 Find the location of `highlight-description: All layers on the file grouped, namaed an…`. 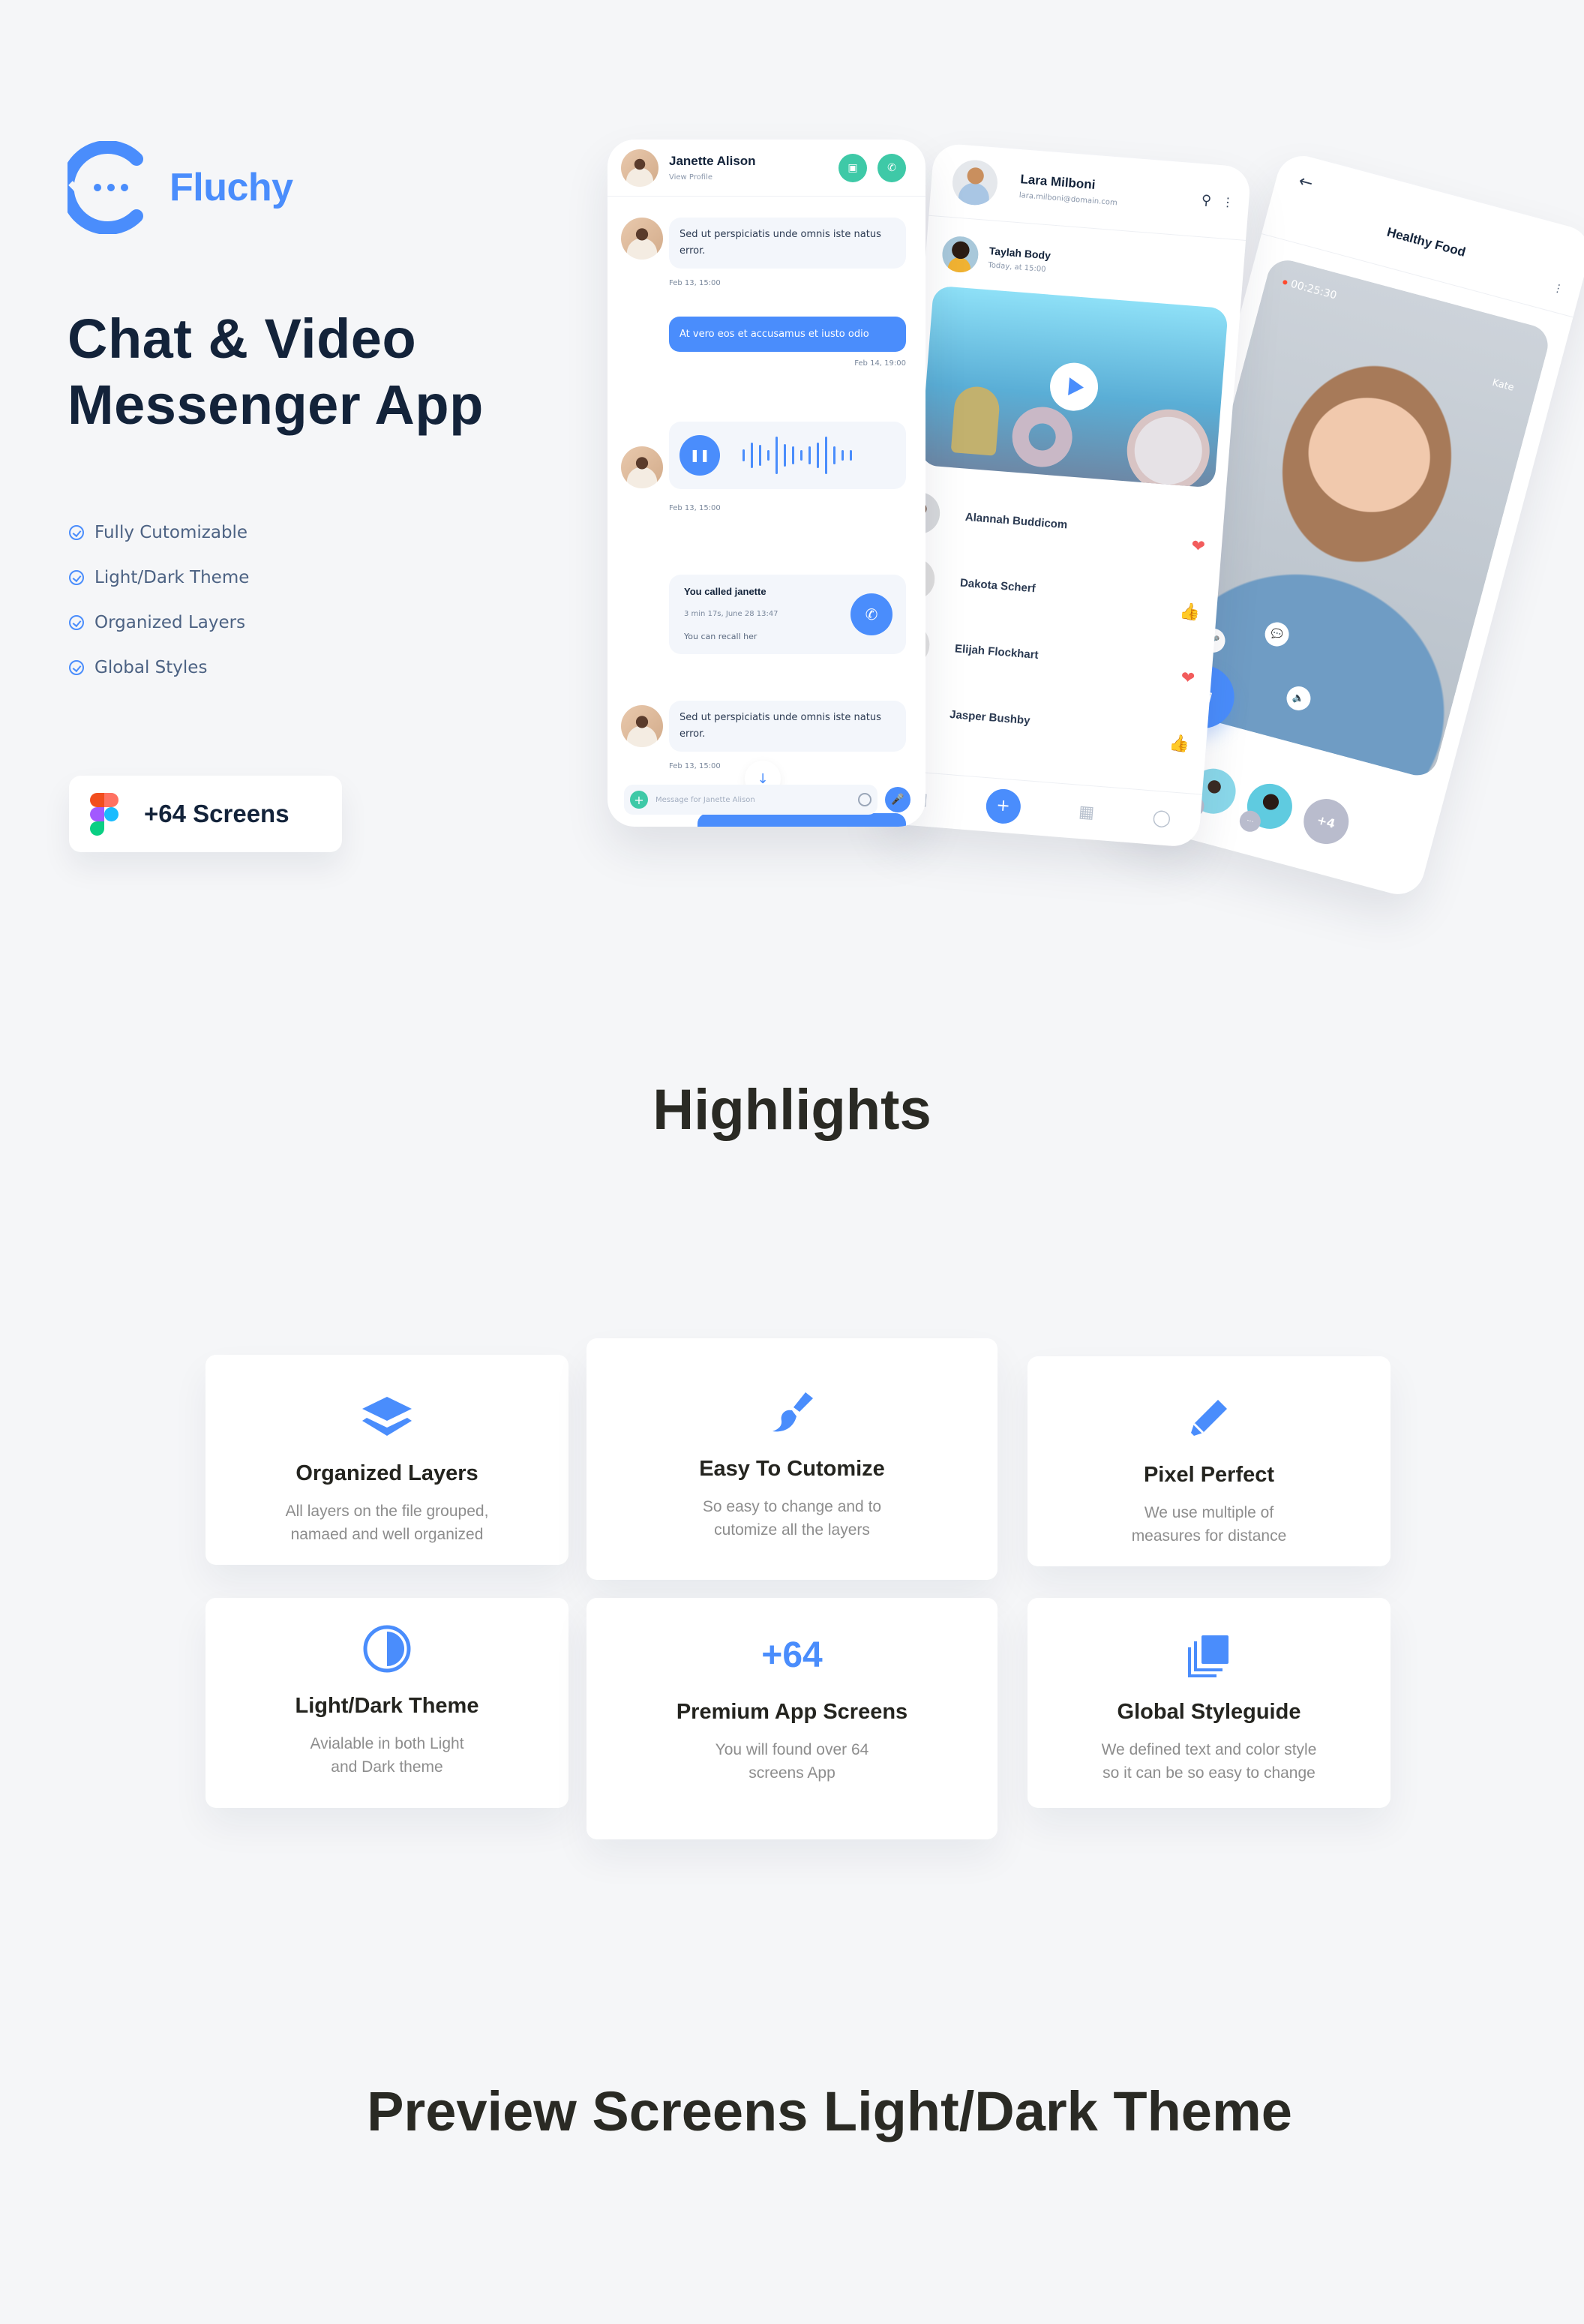

highlight-description: All layers on the file grouped, namaed an… is located at coordinates (387, 1523).